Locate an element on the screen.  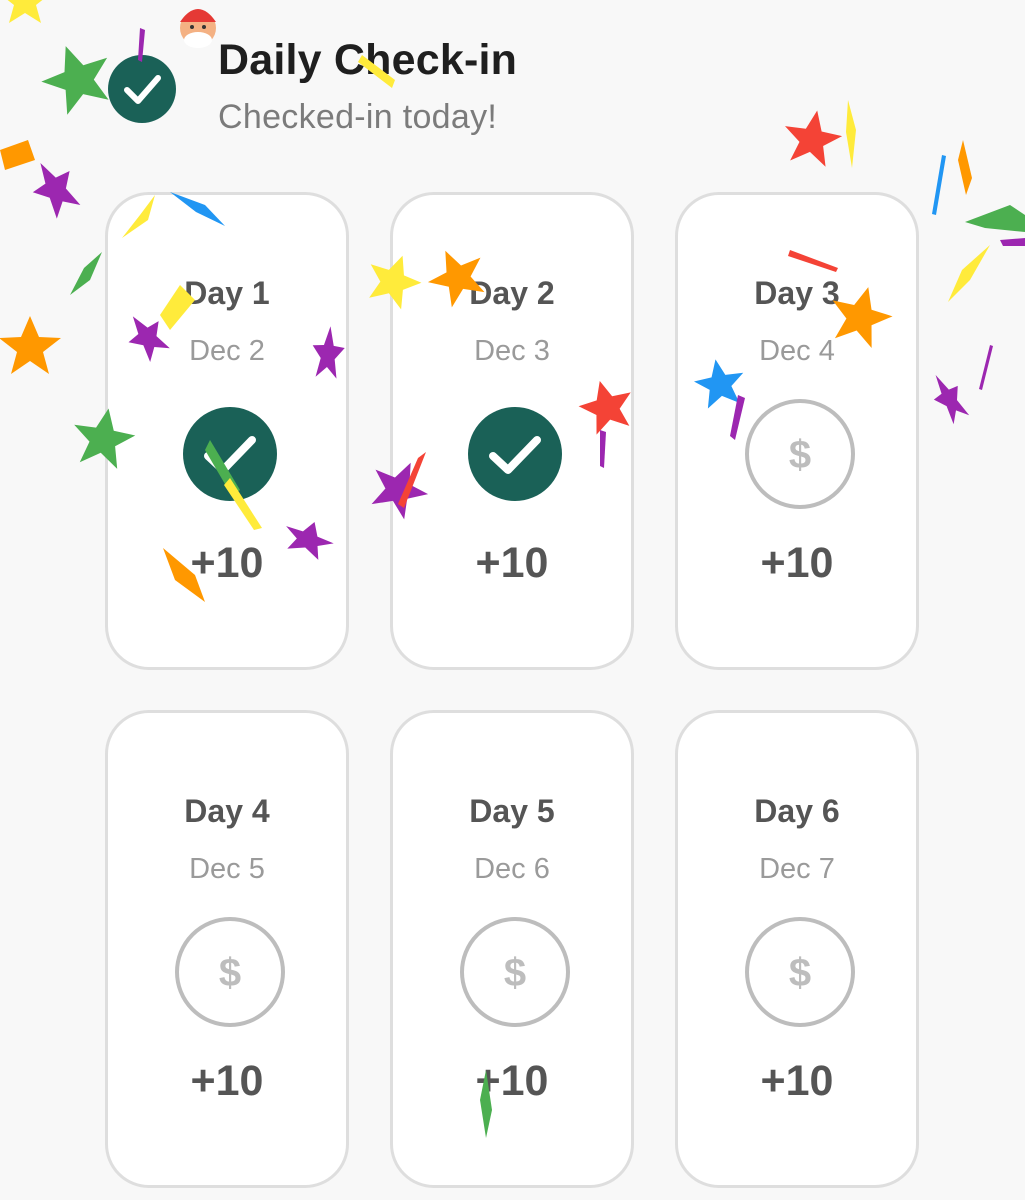
day-label: Day 1 is located at coordinates (227, 293).